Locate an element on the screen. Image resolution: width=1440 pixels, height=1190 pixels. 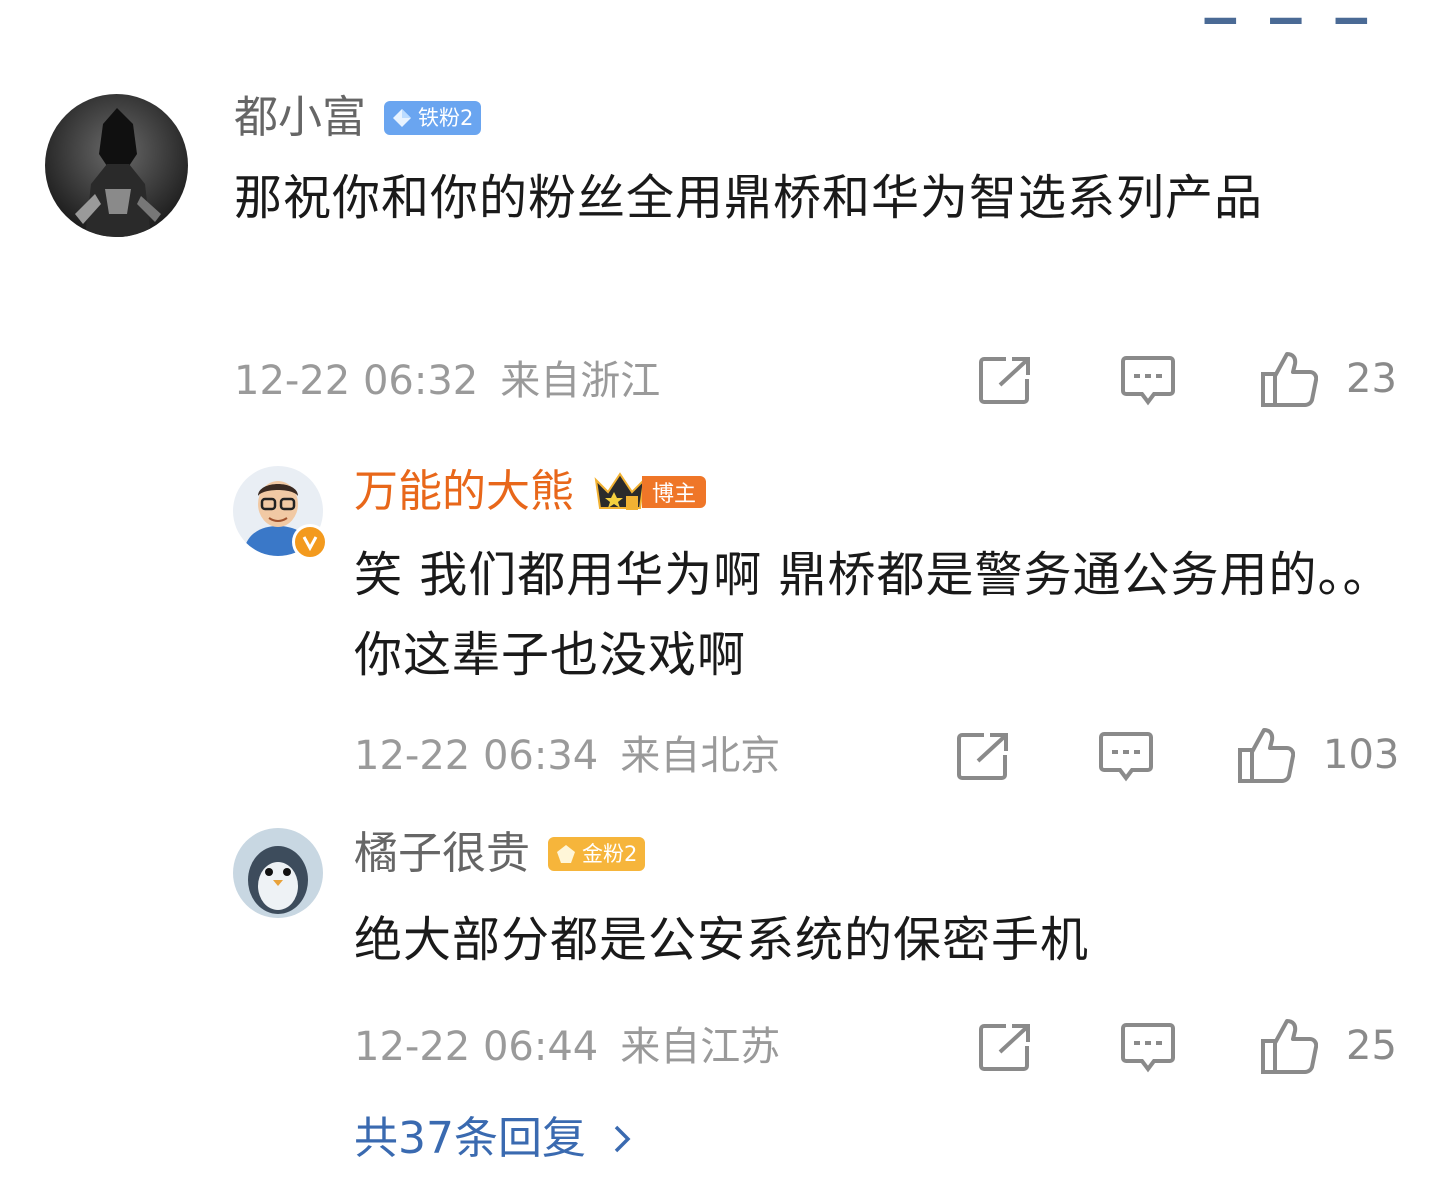
name-row: 橘子很贵 金粉2 is located at coordinates (500, 854).